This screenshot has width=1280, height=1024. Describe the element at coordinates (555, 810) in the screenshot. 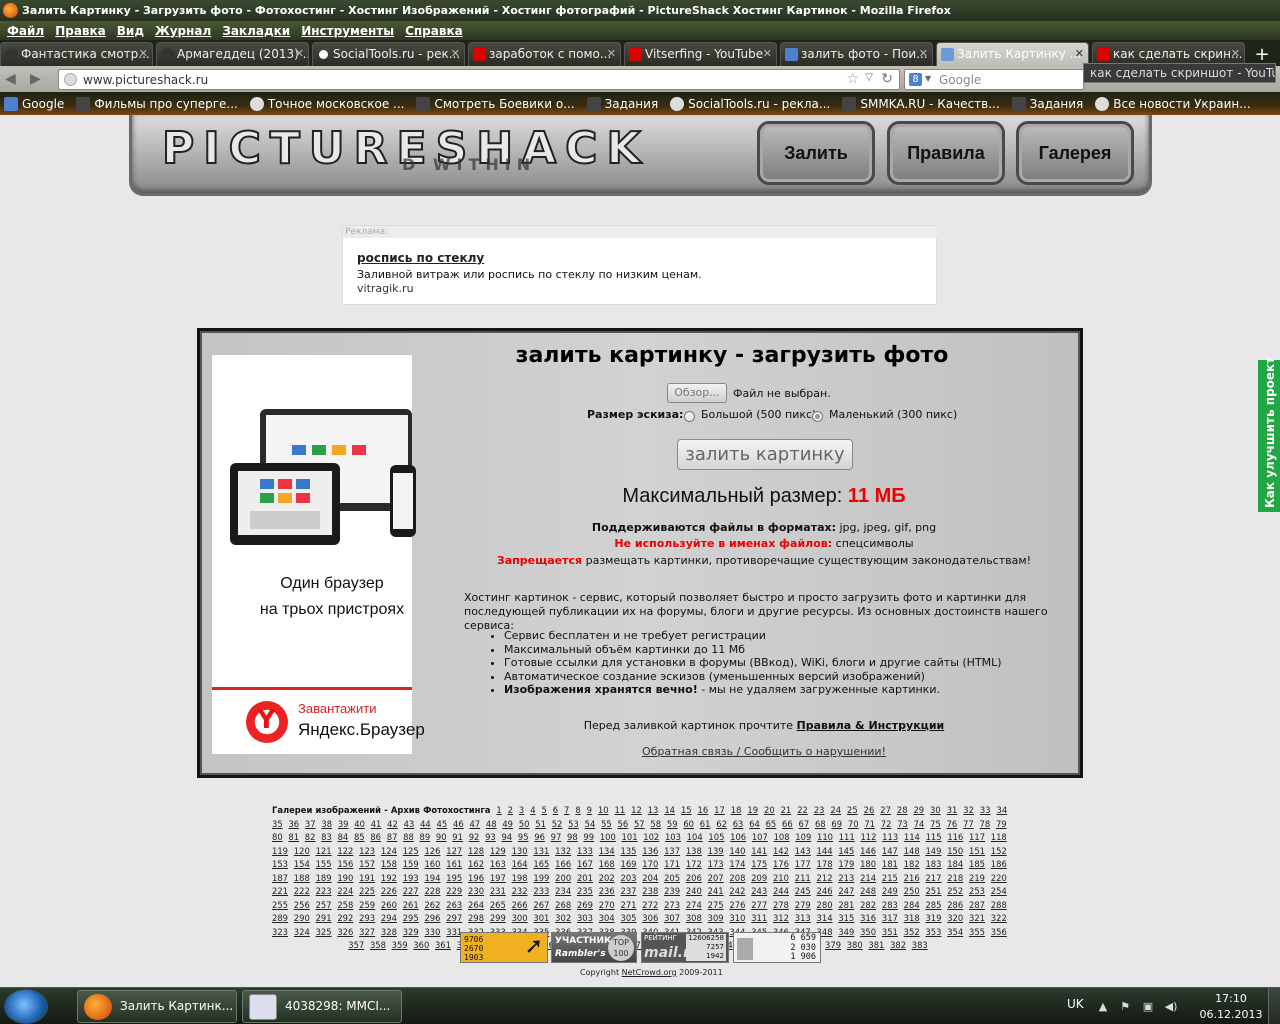

I see `gallery-page-link: 6` at that location.